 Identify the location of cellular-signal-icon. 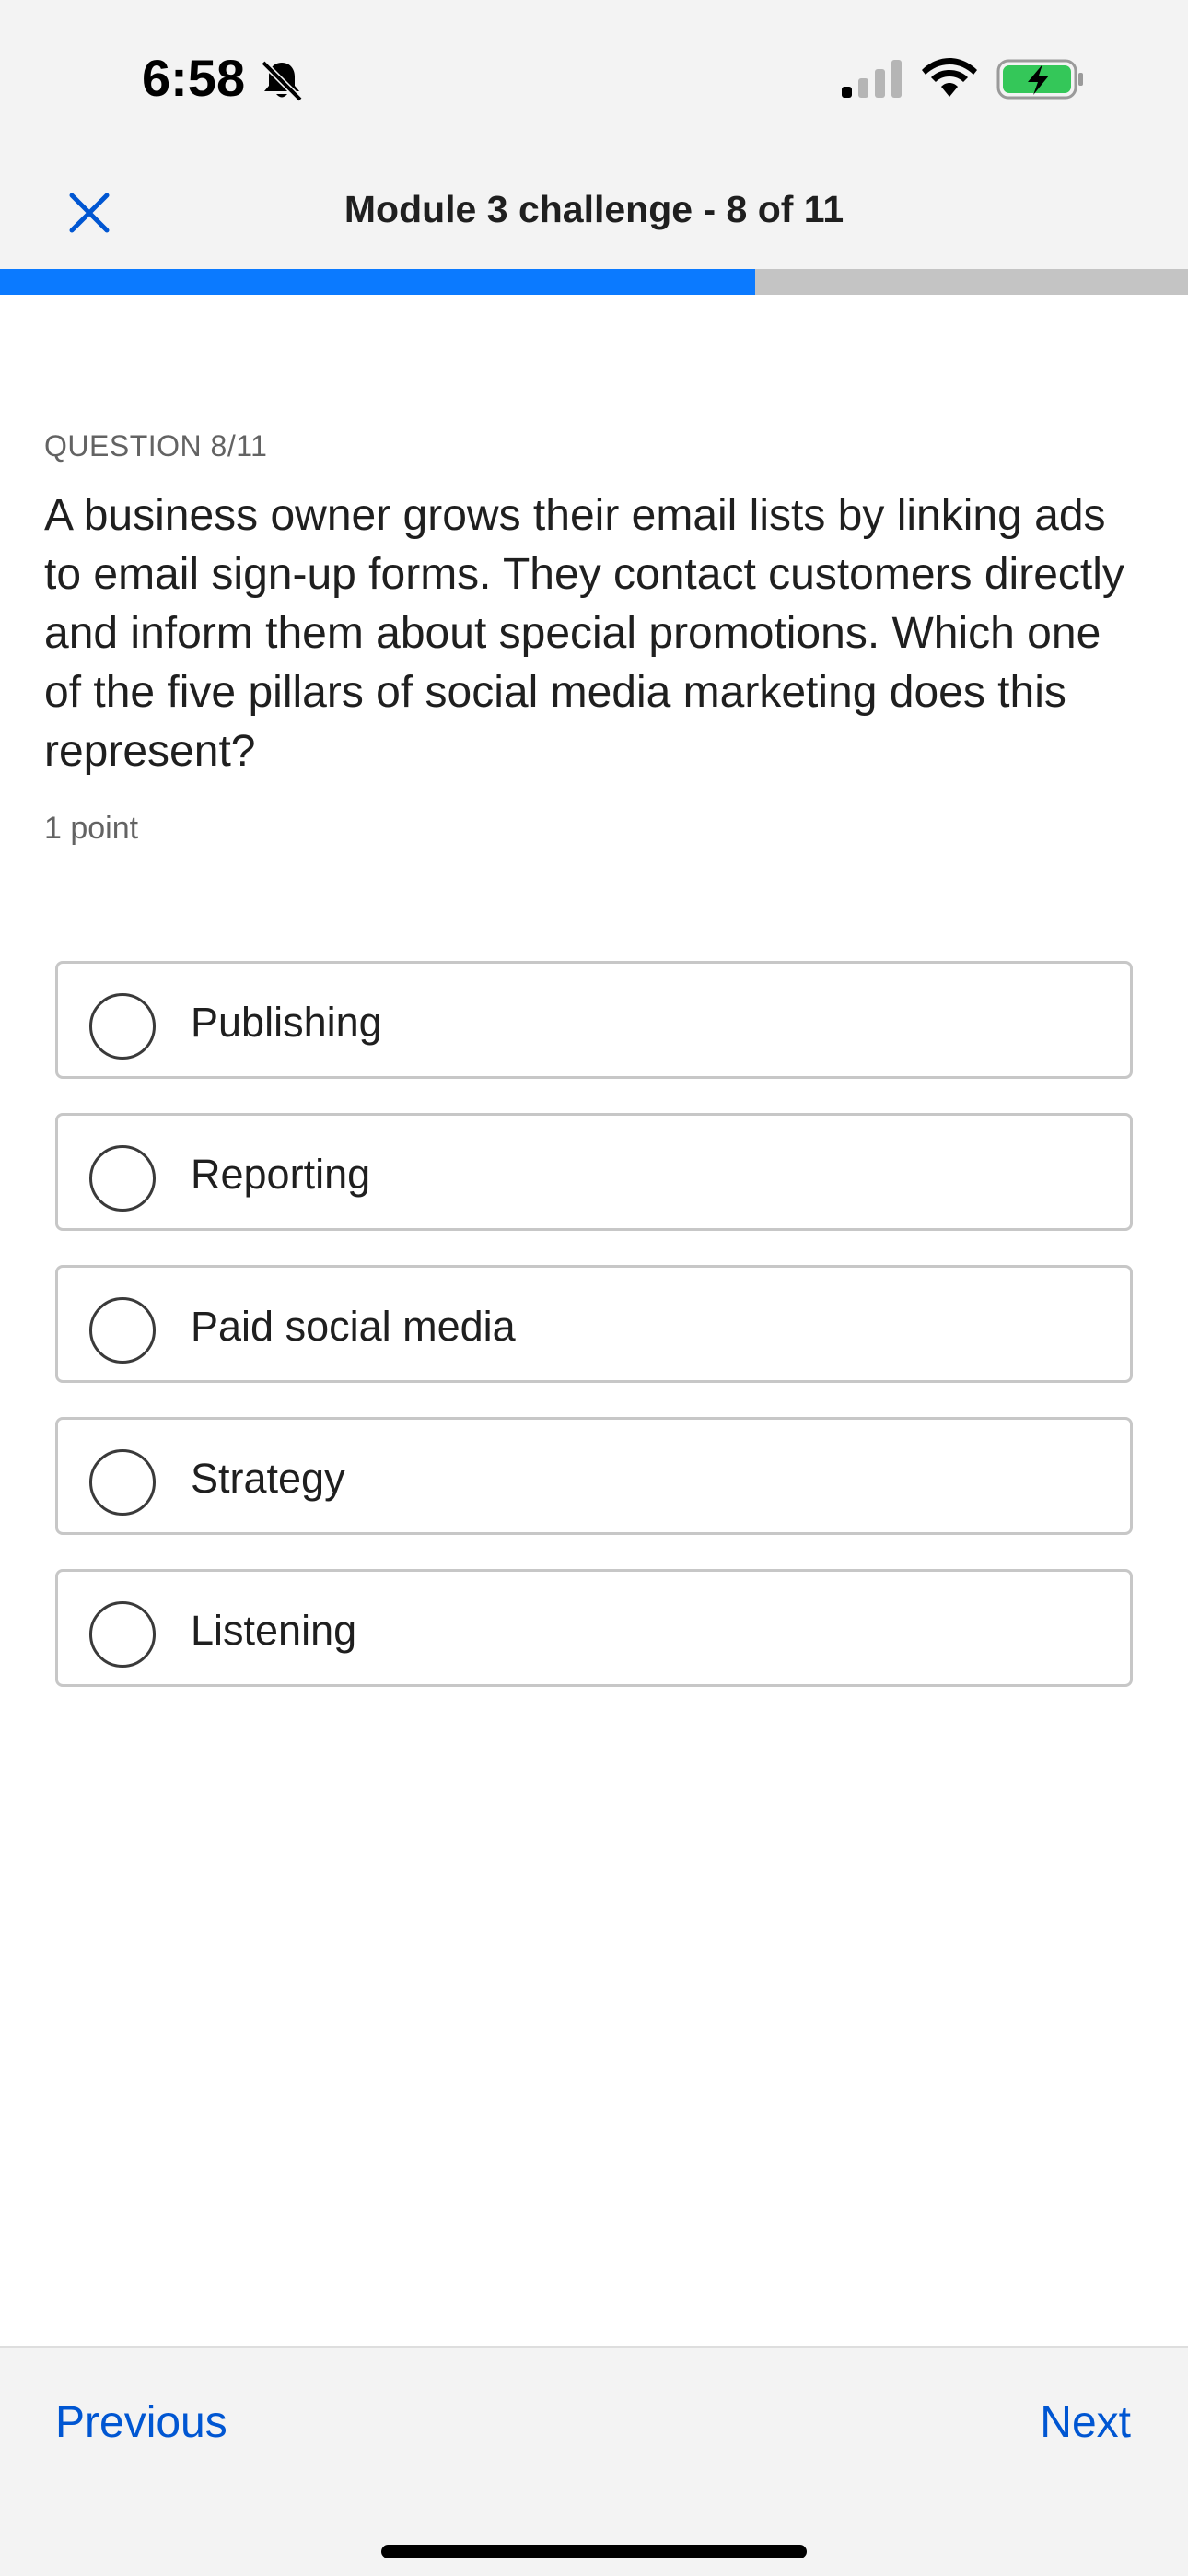
(872, 79).